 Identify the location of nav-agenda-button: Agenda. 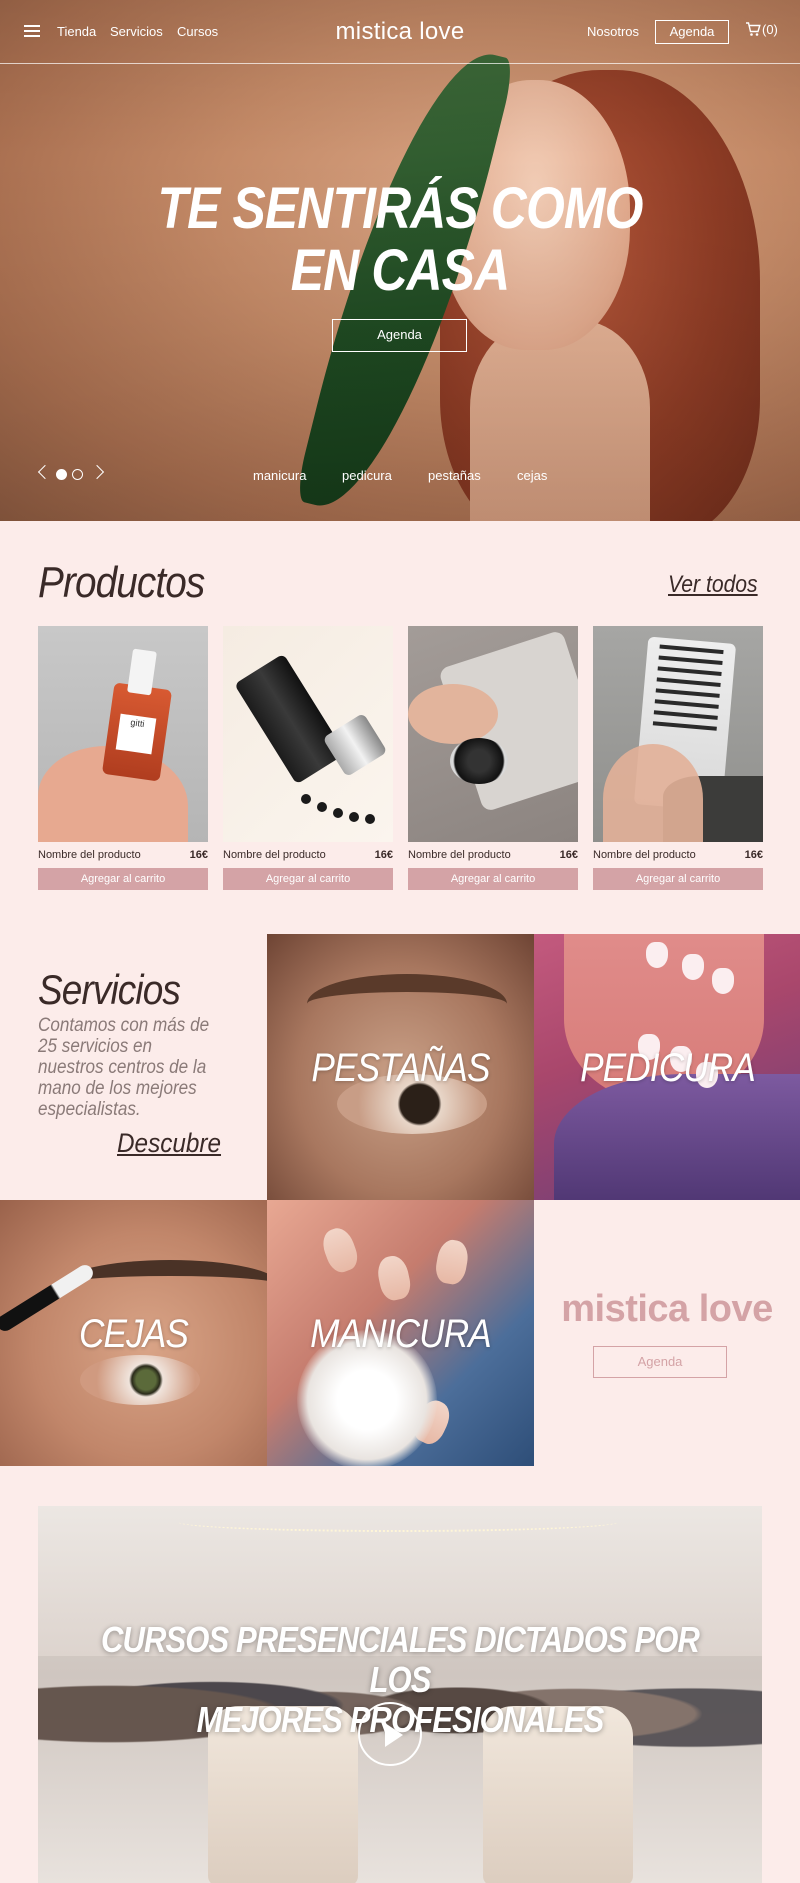
(692, 32).